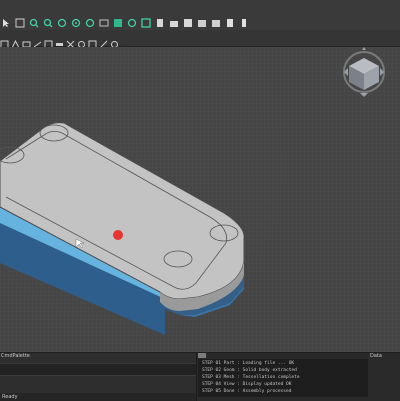 Image resolution: width=400 pixels, height=401 pixels. I want to click on console-line: STEP 03 Mesh : Tessellation complete, so click(251, 377).